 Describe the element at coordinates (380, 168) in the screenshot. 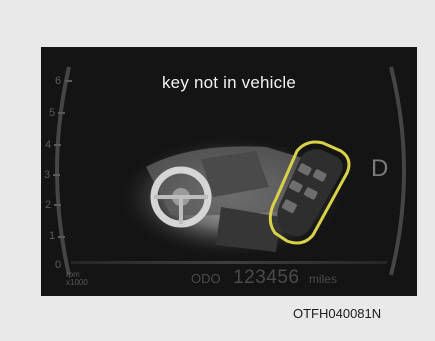

I see `gear-indicator: D` at that location.